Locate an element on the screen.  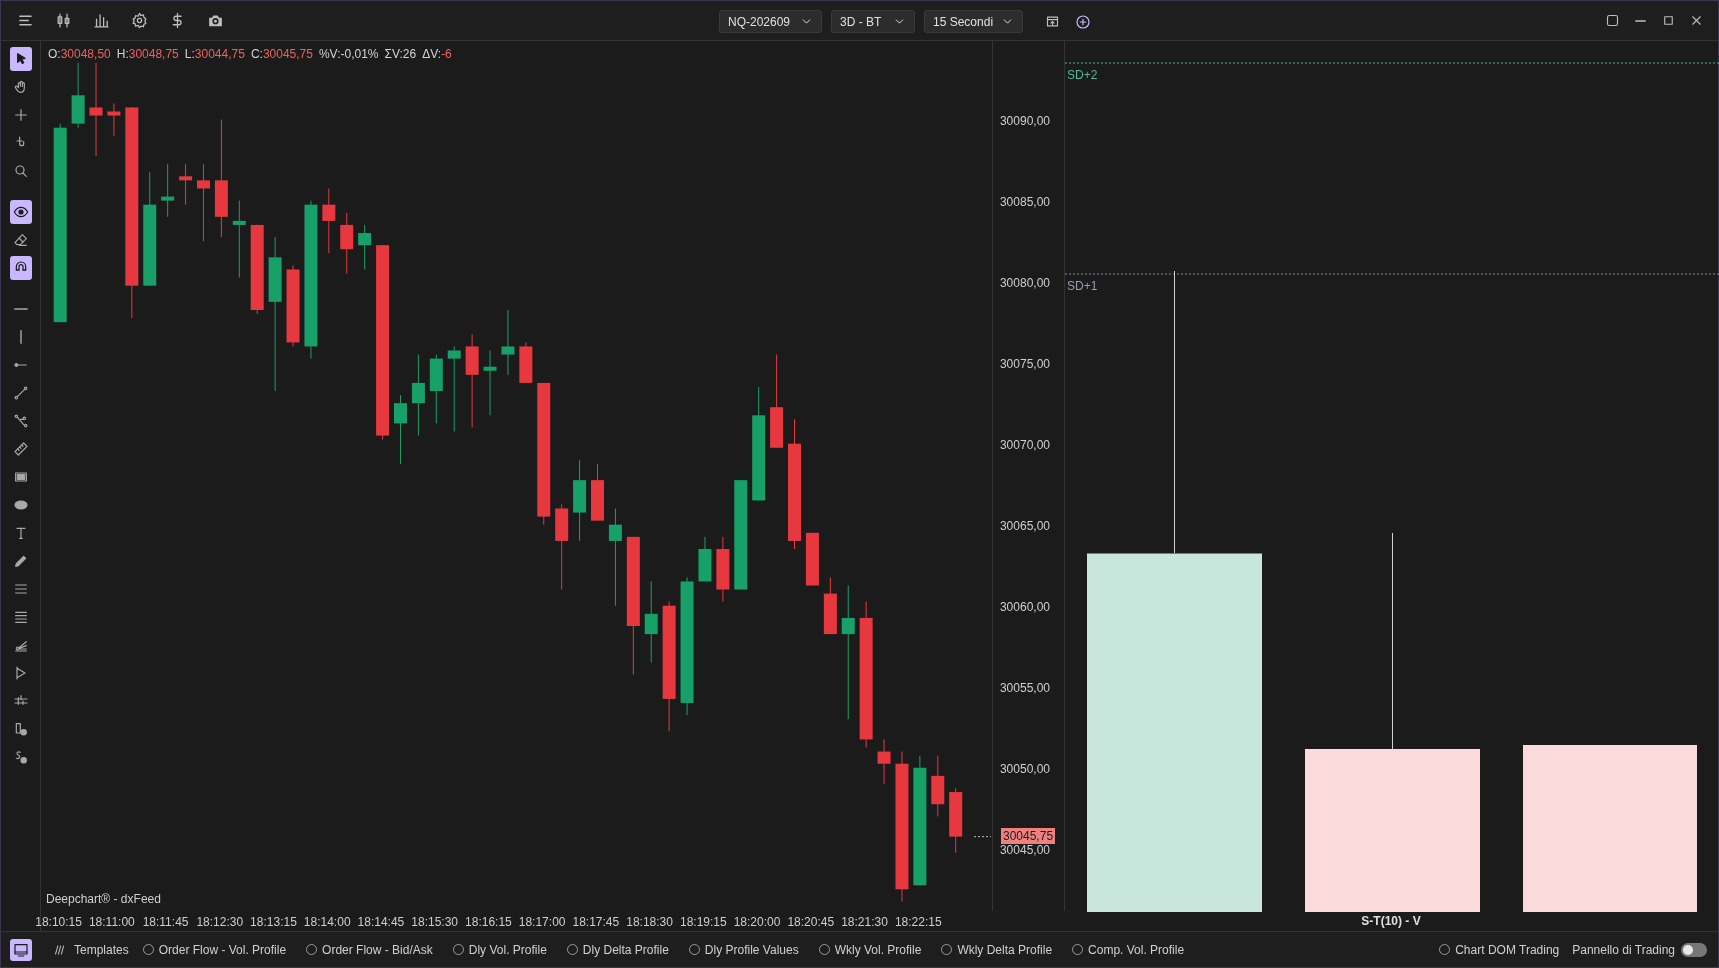
settings-icon is located at coordinates (139, 20).